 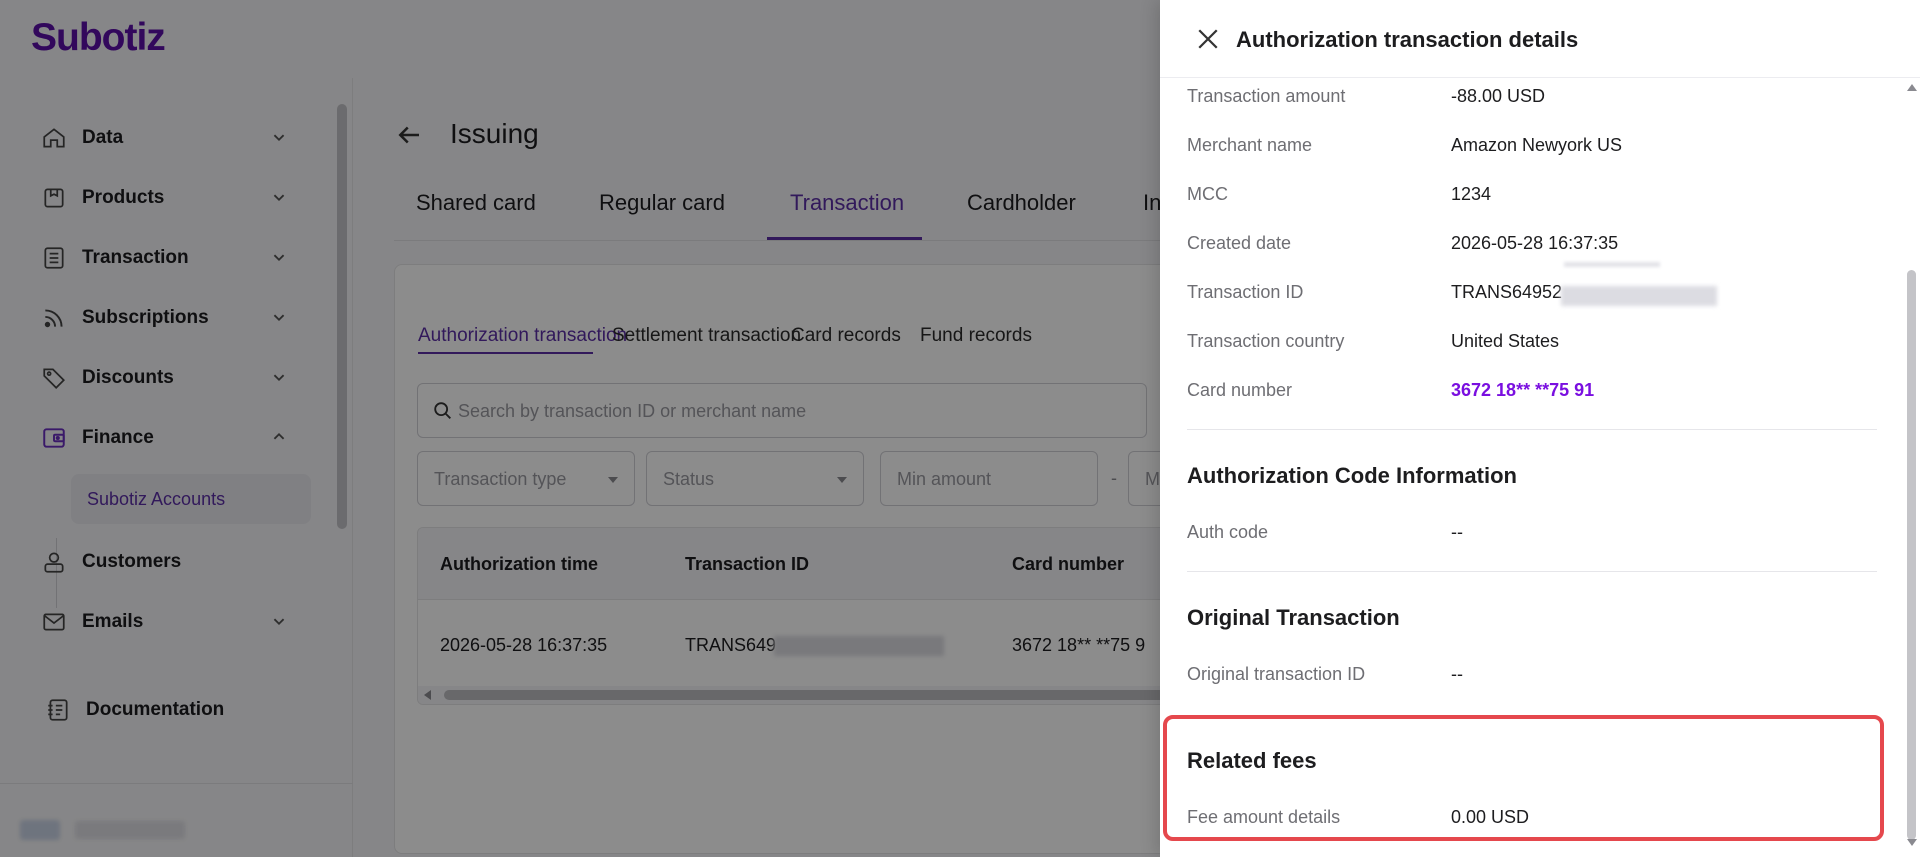 I want to click on scroll-down-arrow, so click(x=1912, y=842).